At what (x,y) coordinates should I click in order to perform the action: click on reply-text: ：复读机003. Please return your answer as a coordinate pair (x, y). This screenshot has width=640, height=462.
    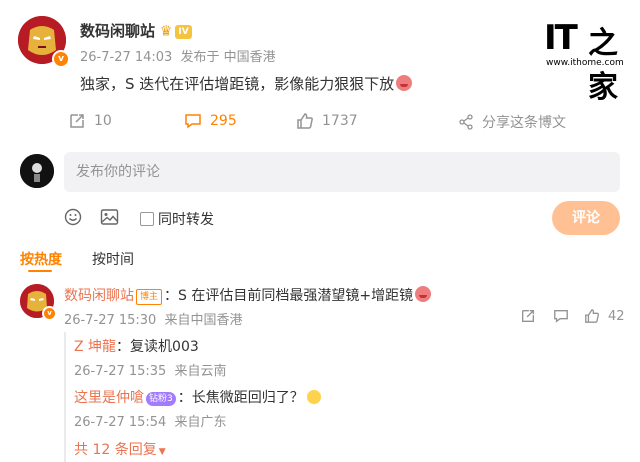
    Looking at the image, I should click on (157, 347).